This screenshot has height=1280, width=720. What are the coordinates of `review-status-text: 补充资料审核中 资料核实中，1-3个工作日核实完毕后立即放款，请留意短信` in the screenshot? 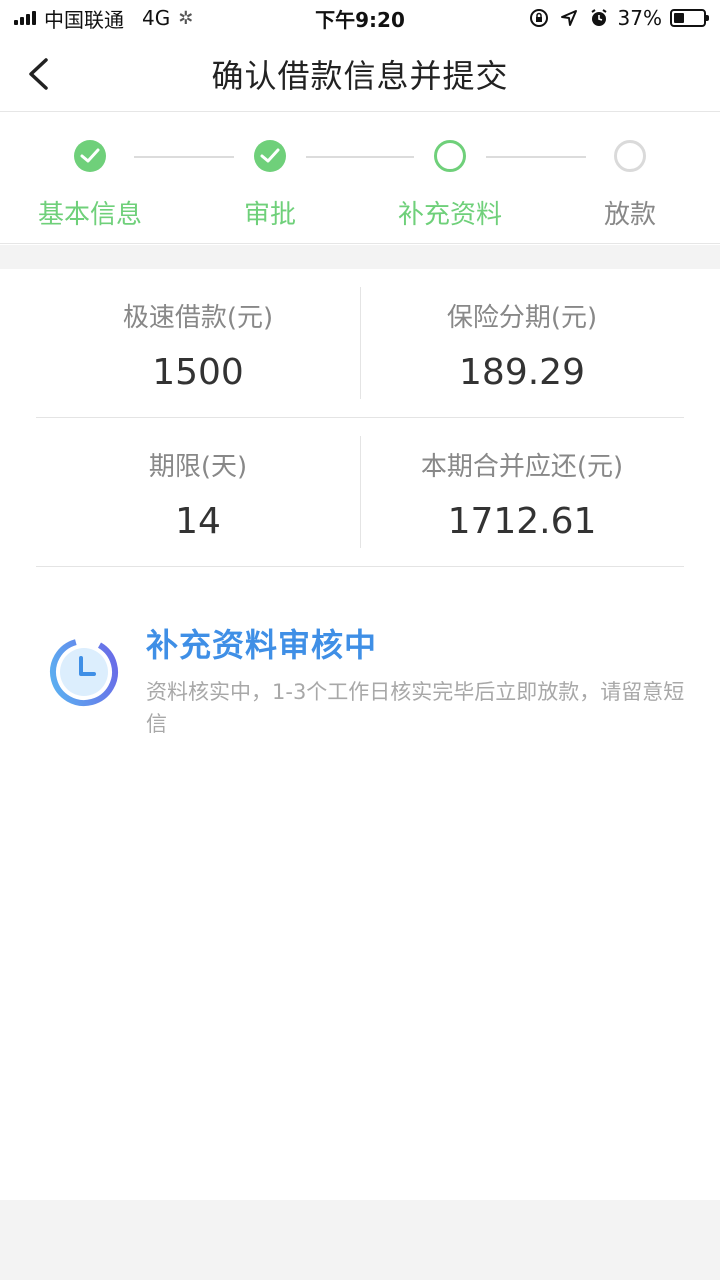 It's located at (417, 680).